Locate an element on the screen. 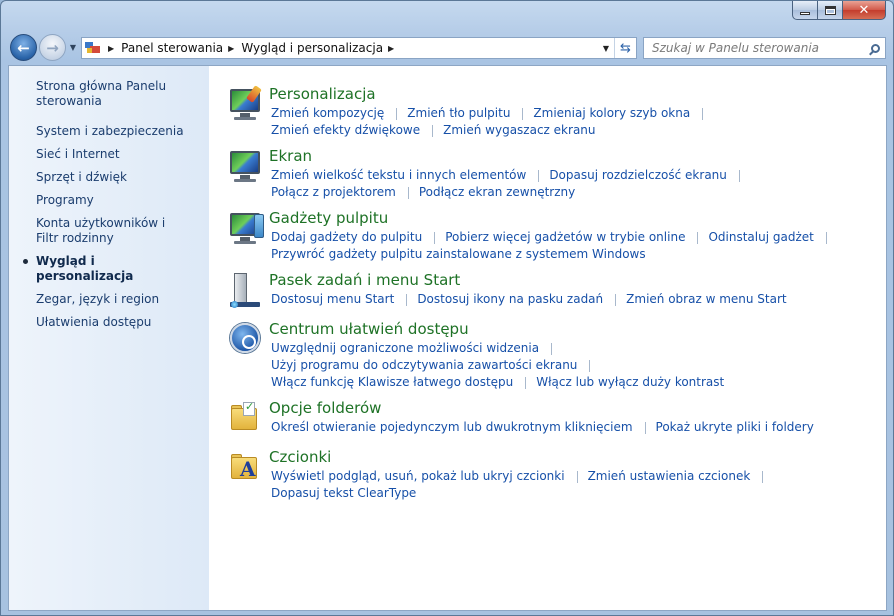 The width and height of the screenshot is (894, 616). recent-pages-button: ▼ is located at coordinates (73, 48).